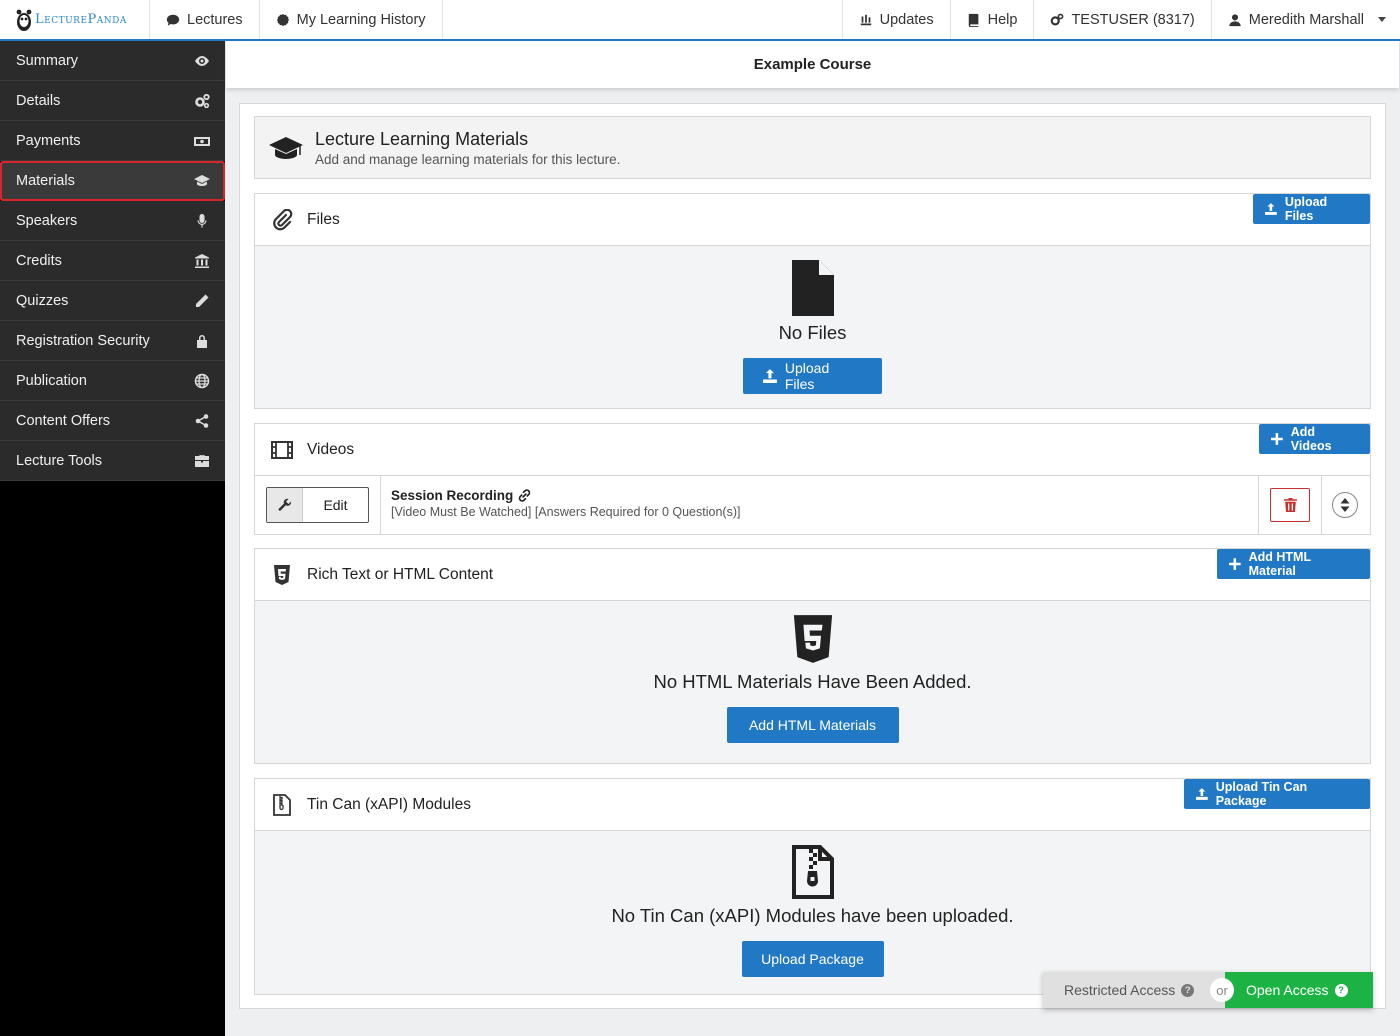 Image resolution: width=1400 pixels, height=1036 pixels. I want to click on sidebar-item-details: Details, so click(112, 101).